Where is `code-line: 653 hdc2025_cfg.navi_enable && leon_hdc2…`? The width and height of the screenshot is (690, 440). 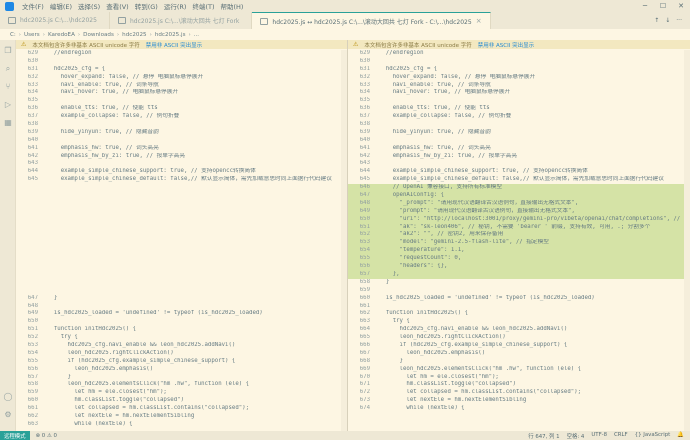 code-line: 653 hdc2025_cfg.navi_enable && leon_hdc2… is located at coordinates (181, 346).